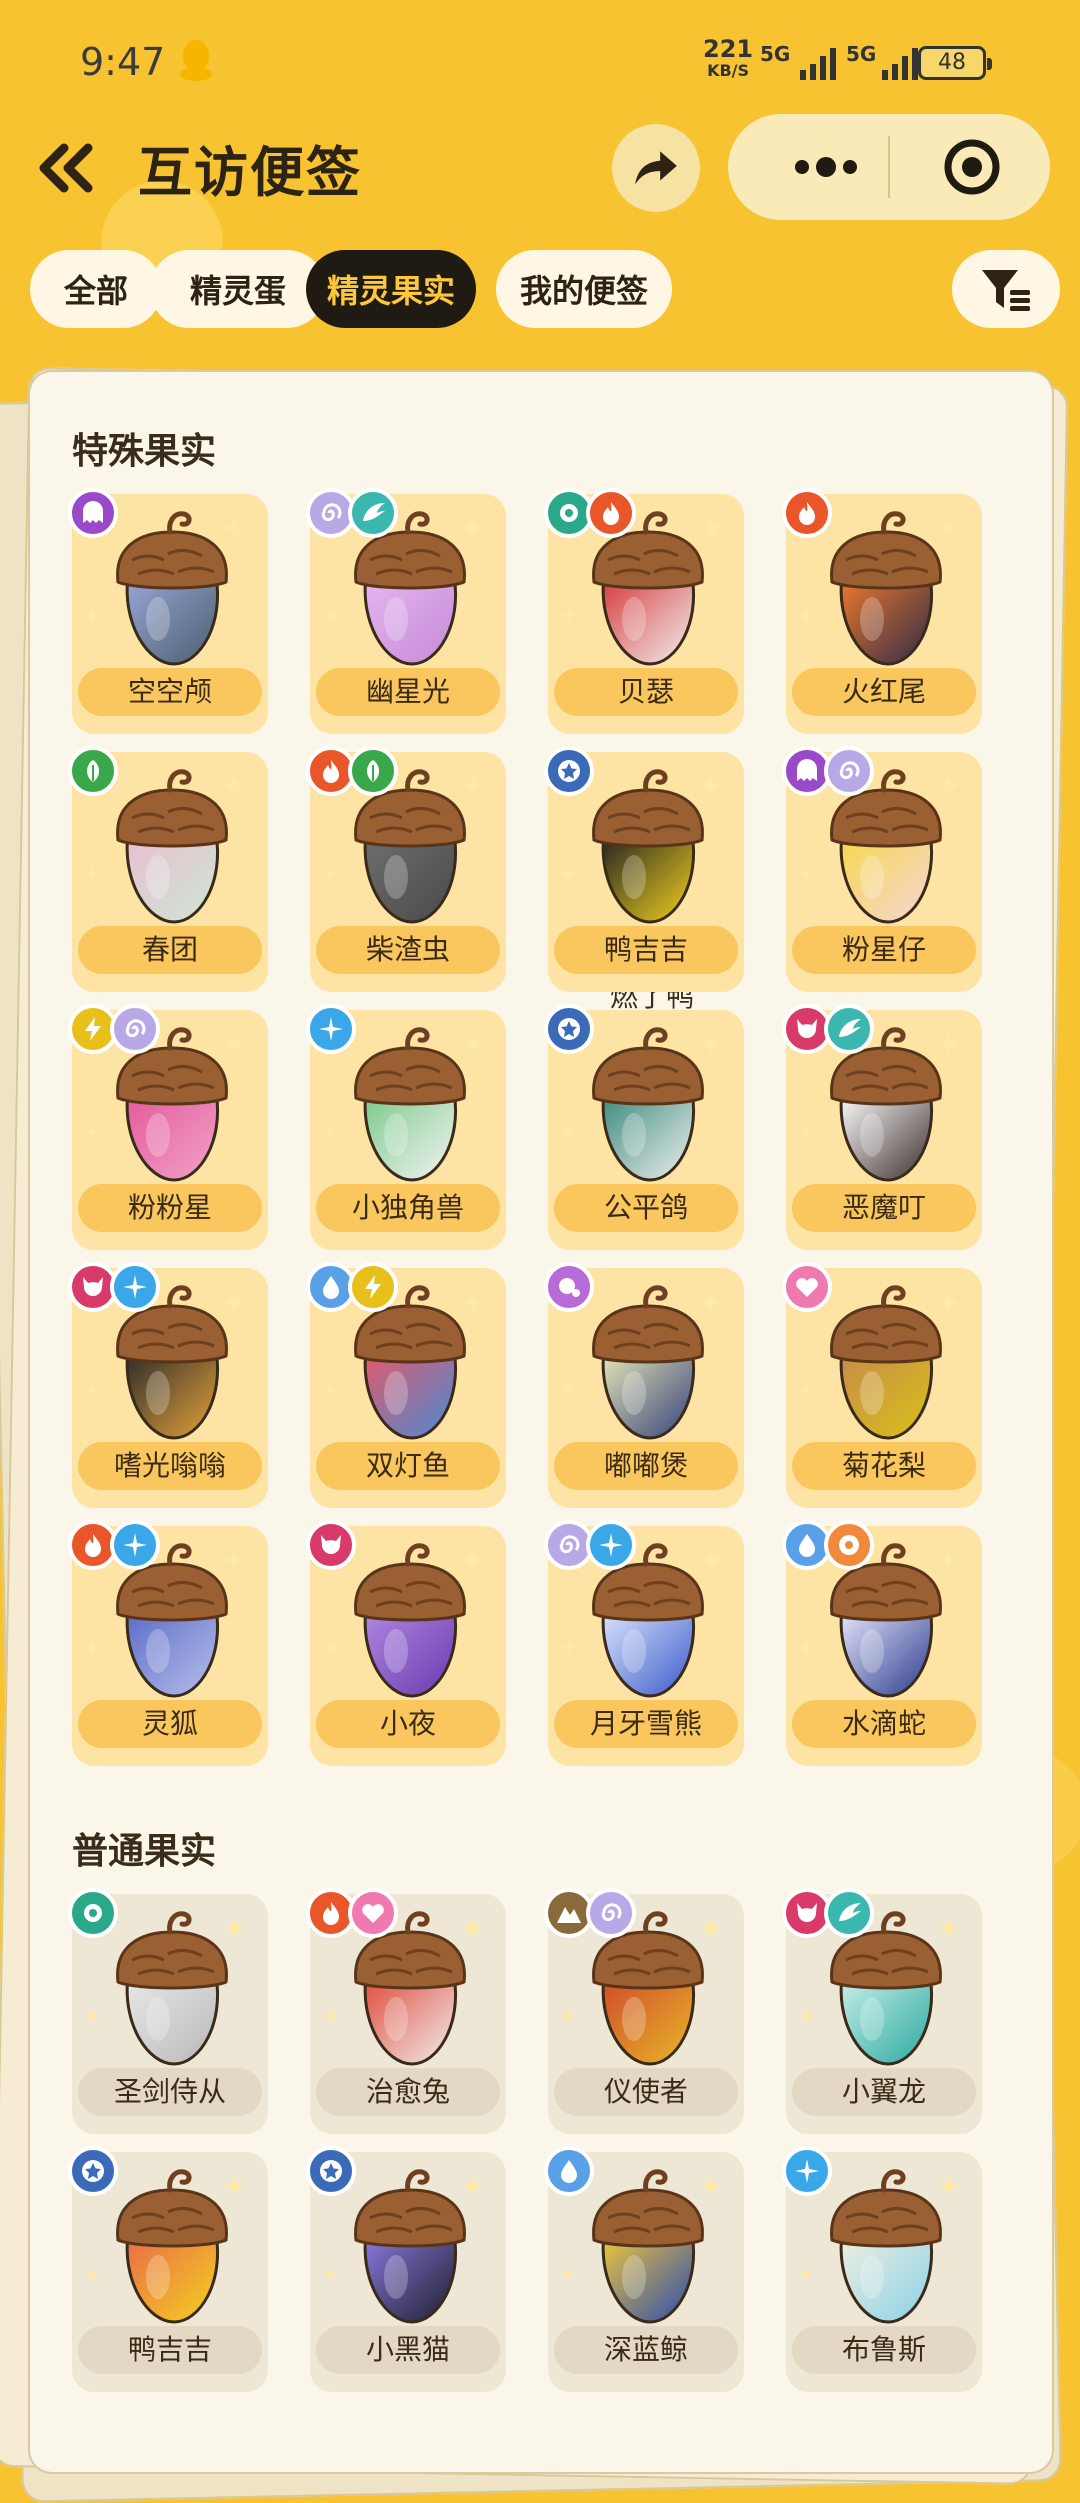  I want to click on fruit-name: 鸭吉吉, so click(170, 2350).